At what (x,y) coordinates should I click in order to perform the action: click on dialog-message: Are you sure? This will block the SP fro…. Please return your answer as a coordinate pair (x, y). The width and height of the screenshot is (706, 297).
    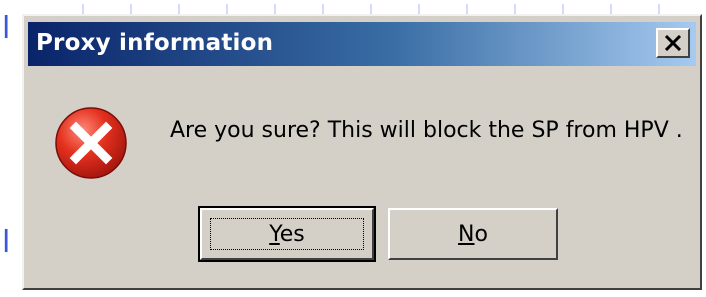
    Looking at the image, I should click on (426, 130).